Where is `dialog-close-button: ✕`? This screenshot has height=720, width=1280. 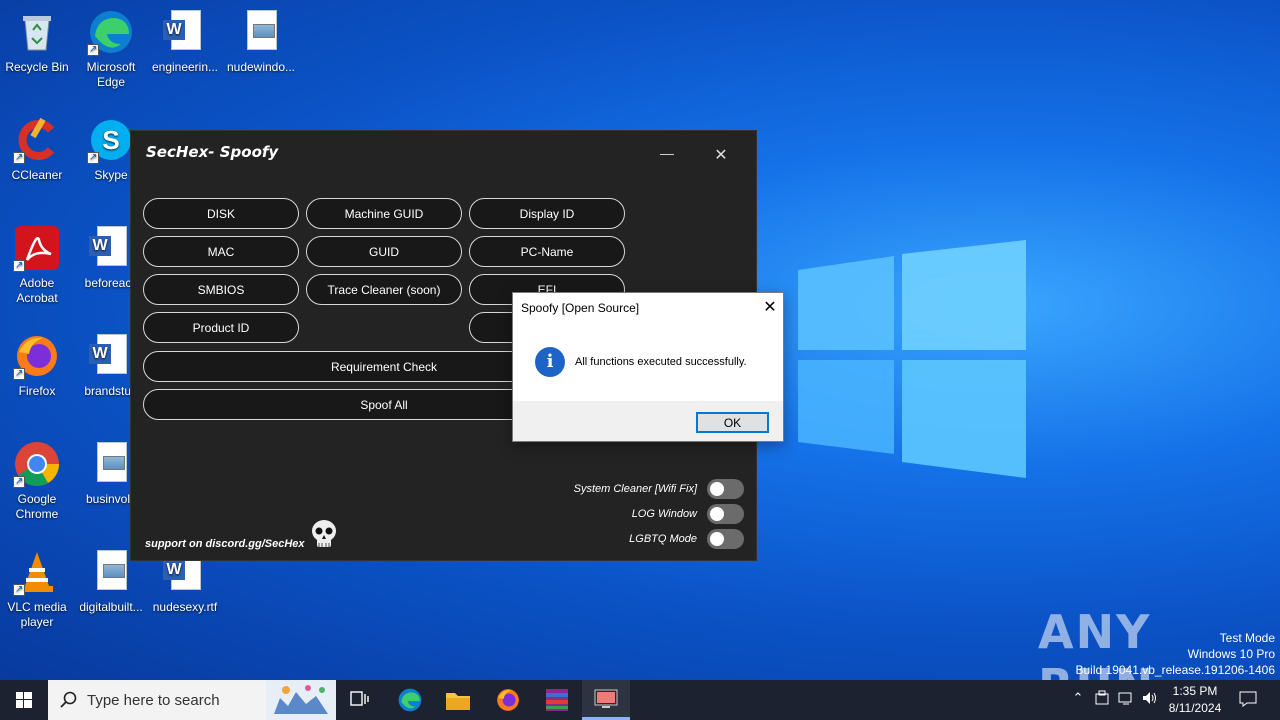
dialog-close-button: ✕ is located at coordinates (770, 307).